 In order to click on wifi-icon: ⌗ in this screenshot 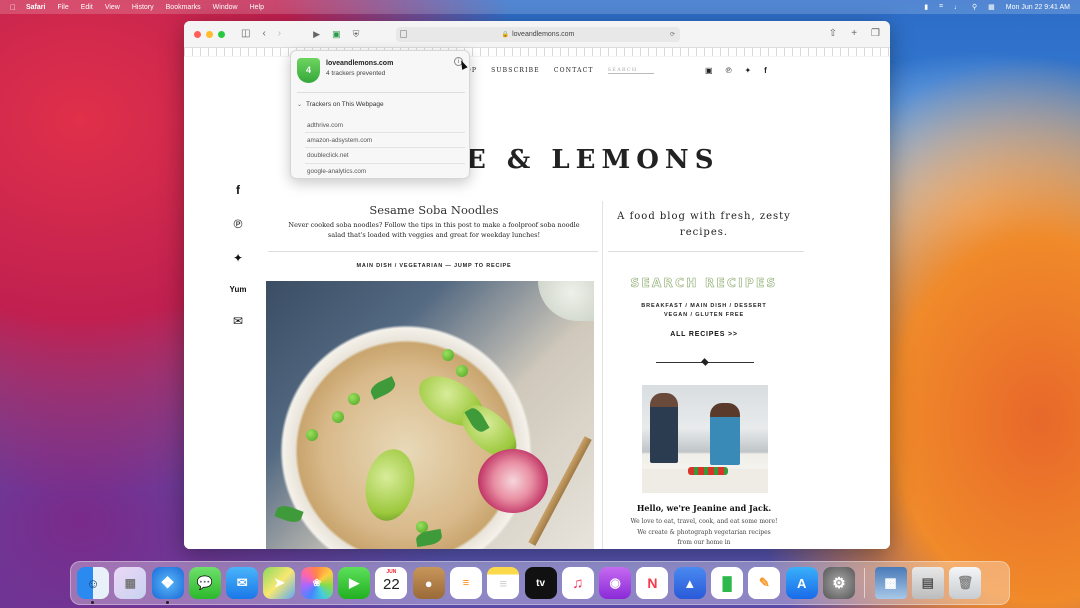, I will do `click(941, 7)`.